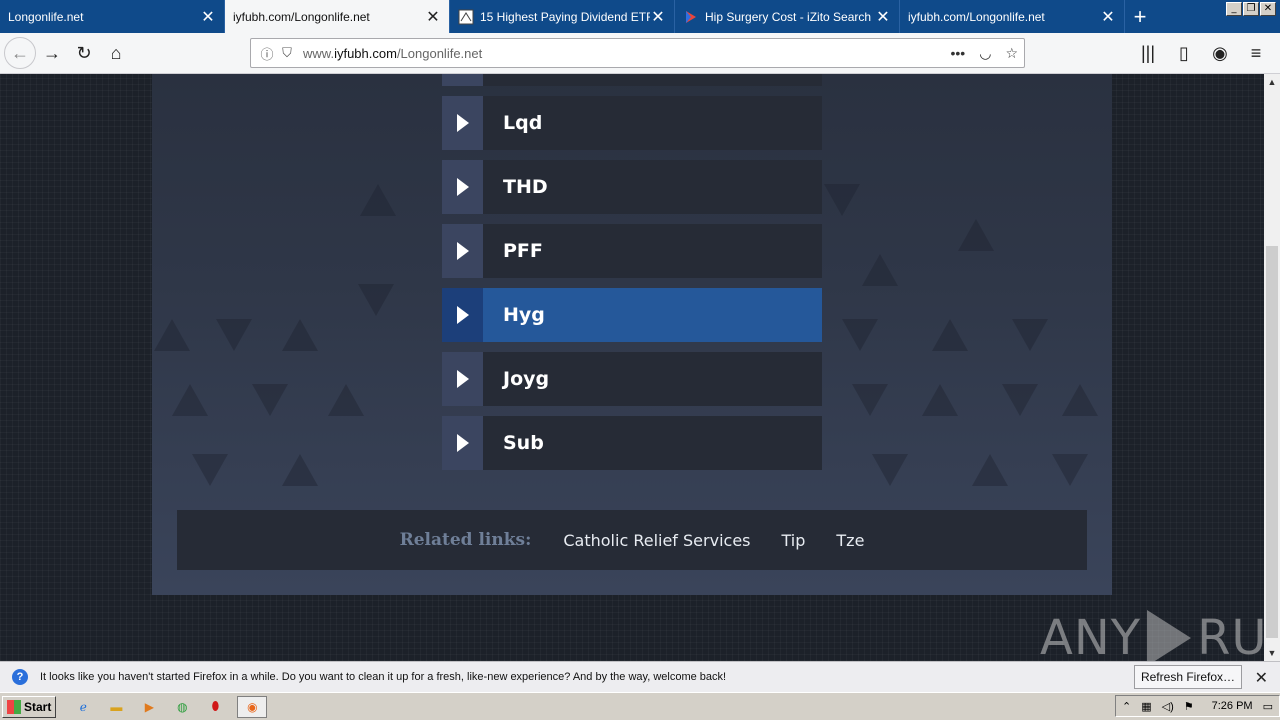 The height and width of the screenshot is (720, 1280). Describe the element at coordinates (52, 53) in the screenshot. I see `forward-icon: →` at that location.